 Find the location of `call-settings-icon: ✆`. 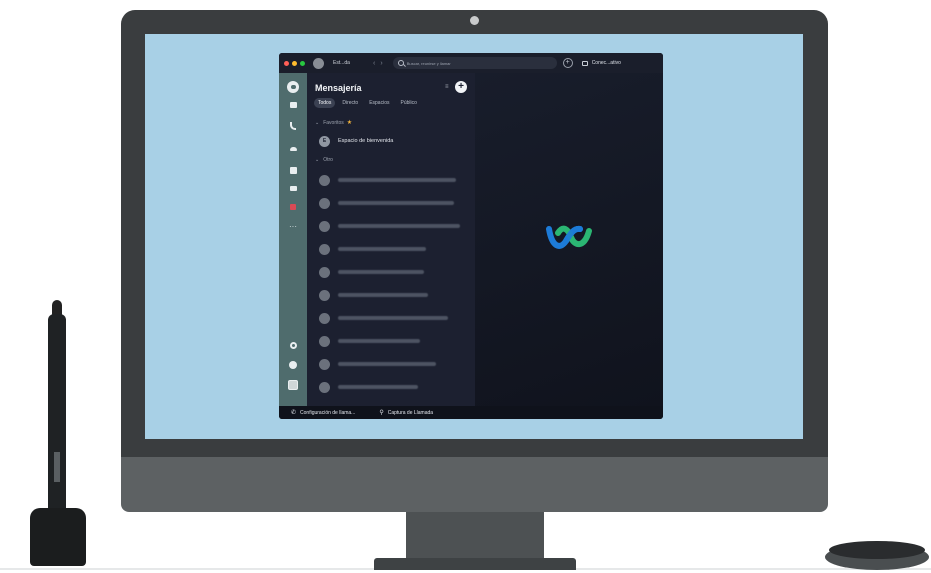

call-settings-icon: ✆ is located at coordinates (294, 413).